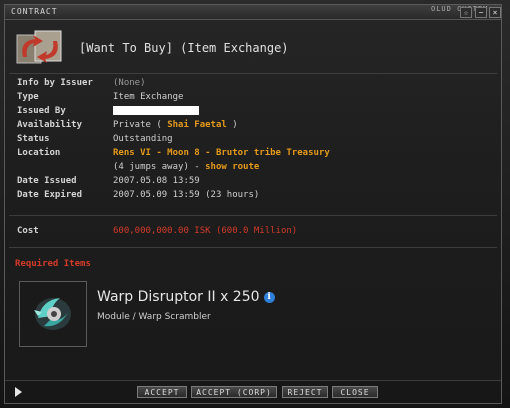 The width and height of the screenshot is (510, 408). Describe the element at coordinates (178, 297) in the screenshot. I see `item-name-text: Warp Disruptor II x 250` at that location.